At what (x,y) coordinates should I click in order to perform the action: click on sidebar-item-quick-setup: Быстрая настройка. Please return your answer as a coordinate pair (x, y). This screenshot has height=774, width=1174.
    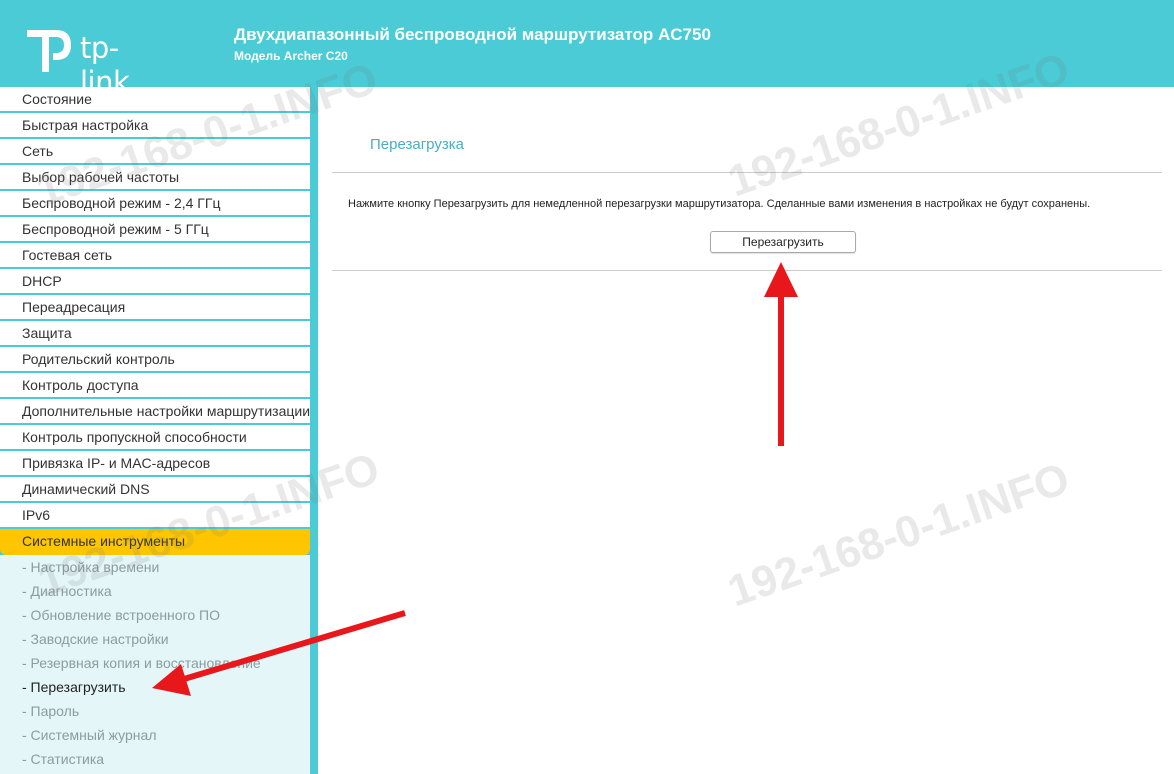
    Looking at the image, I should click on (155, 126).